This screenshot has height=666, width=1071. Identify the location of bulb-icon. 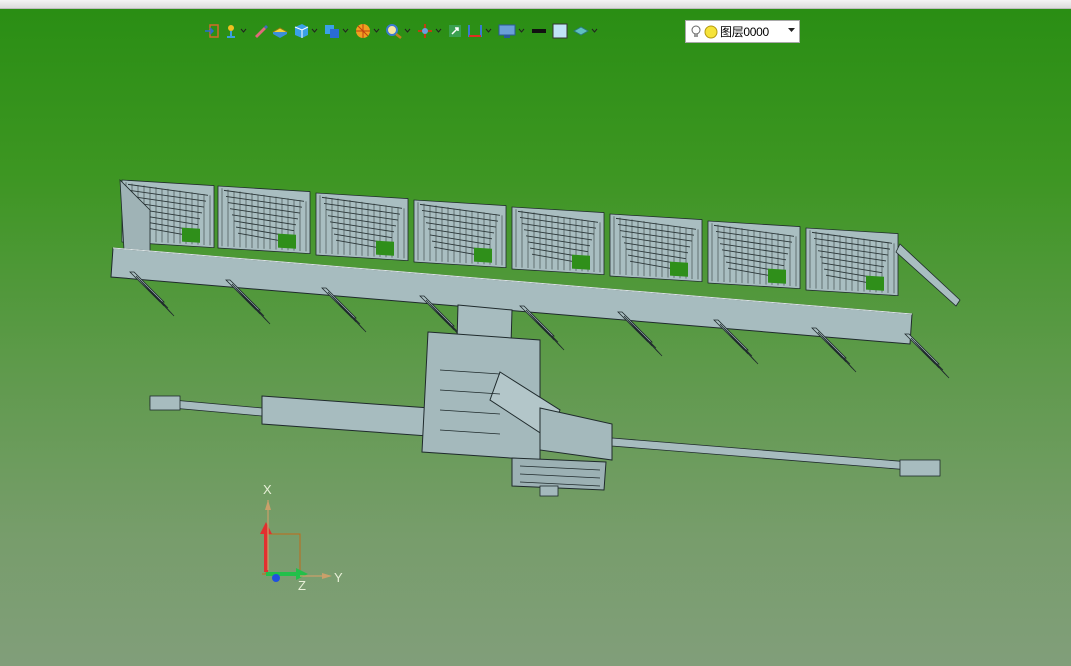
(696, 32).